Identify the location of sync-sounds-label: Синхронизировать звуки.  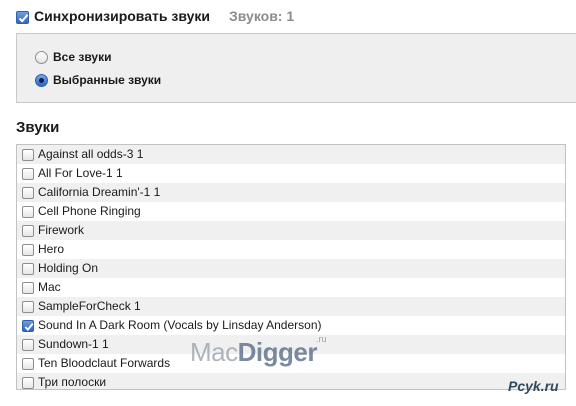
(122, 16).